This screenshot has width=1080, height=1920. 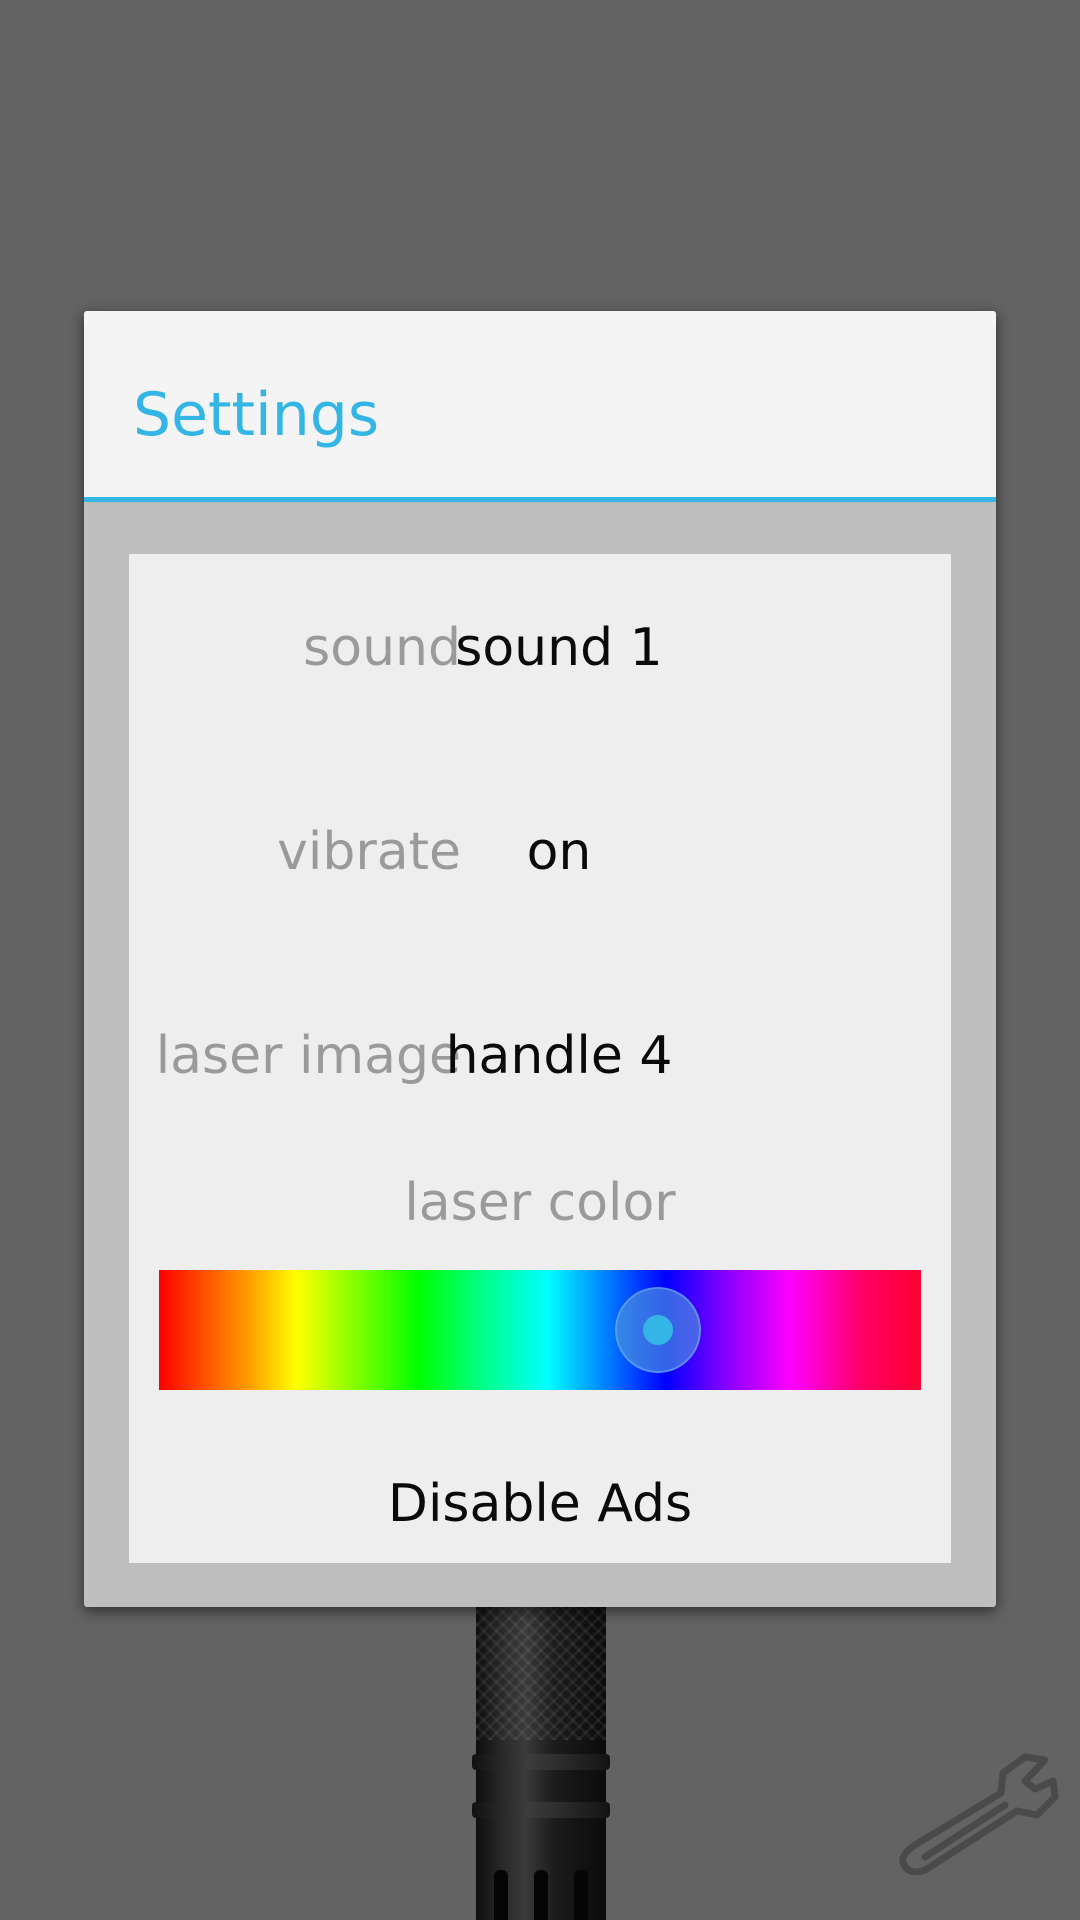 I want to click on setting-value-sound: sound 1, so click(x=559, y=648).